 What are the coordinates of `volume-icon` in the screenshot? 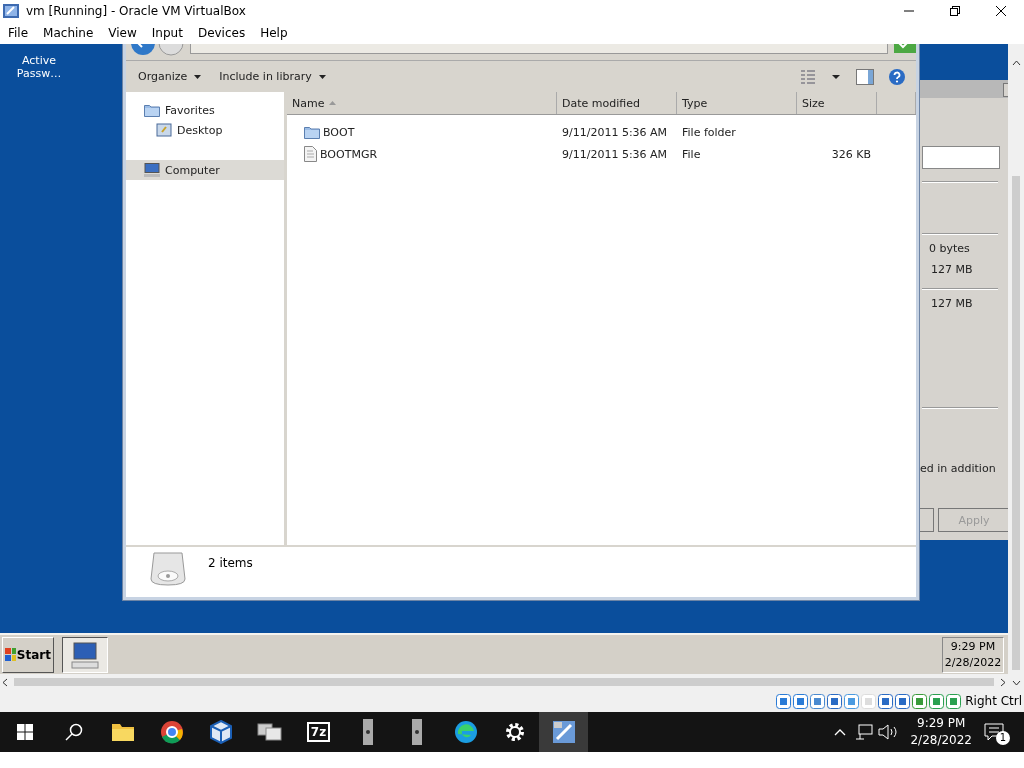 It's located at (888, 732).